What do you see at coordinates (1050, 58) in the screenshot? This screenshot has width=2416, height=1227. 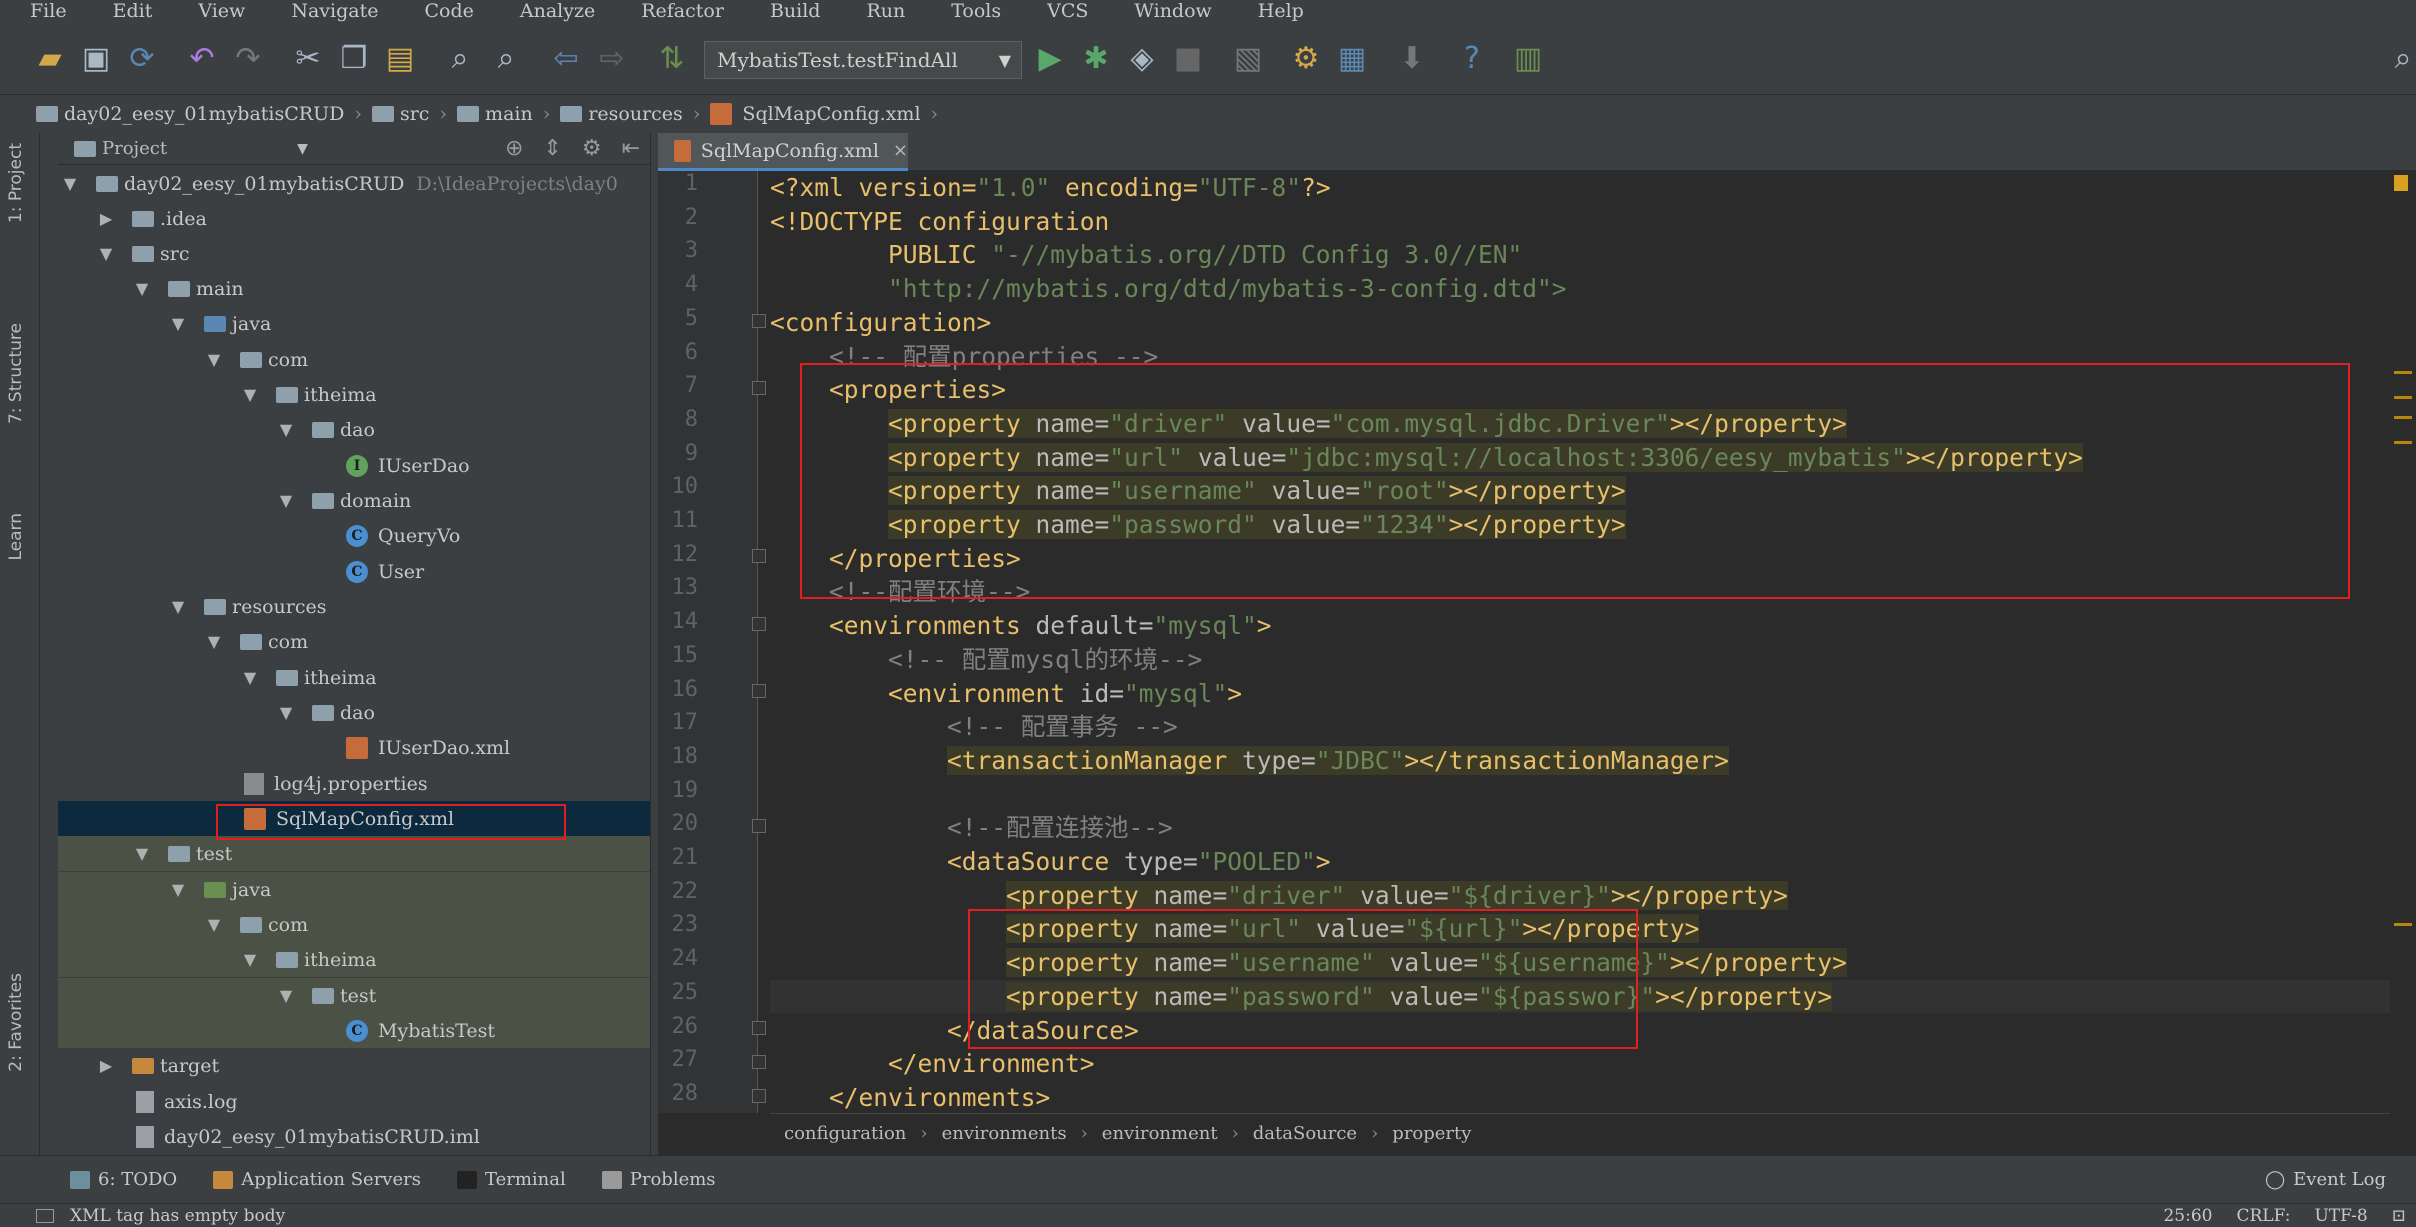 I see `run-icon: ▶` at bounding box center [1050, 58].